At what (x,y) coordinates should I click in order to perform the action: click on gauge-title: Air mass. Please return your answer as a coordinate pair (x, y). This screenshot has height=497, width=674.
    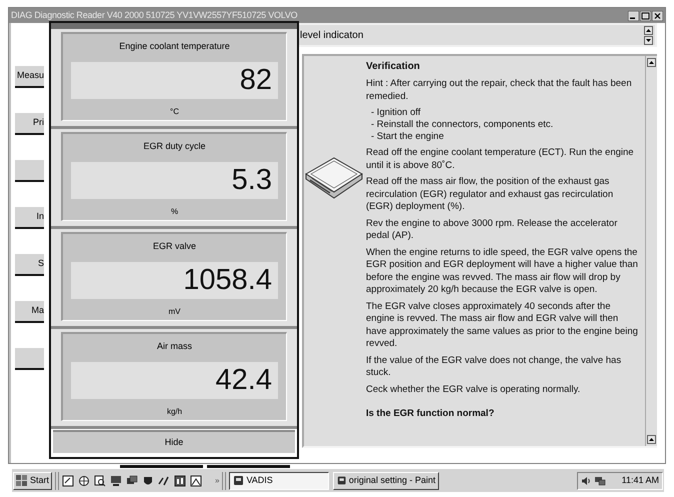
    Looking at the image, I should click on (174, 346).